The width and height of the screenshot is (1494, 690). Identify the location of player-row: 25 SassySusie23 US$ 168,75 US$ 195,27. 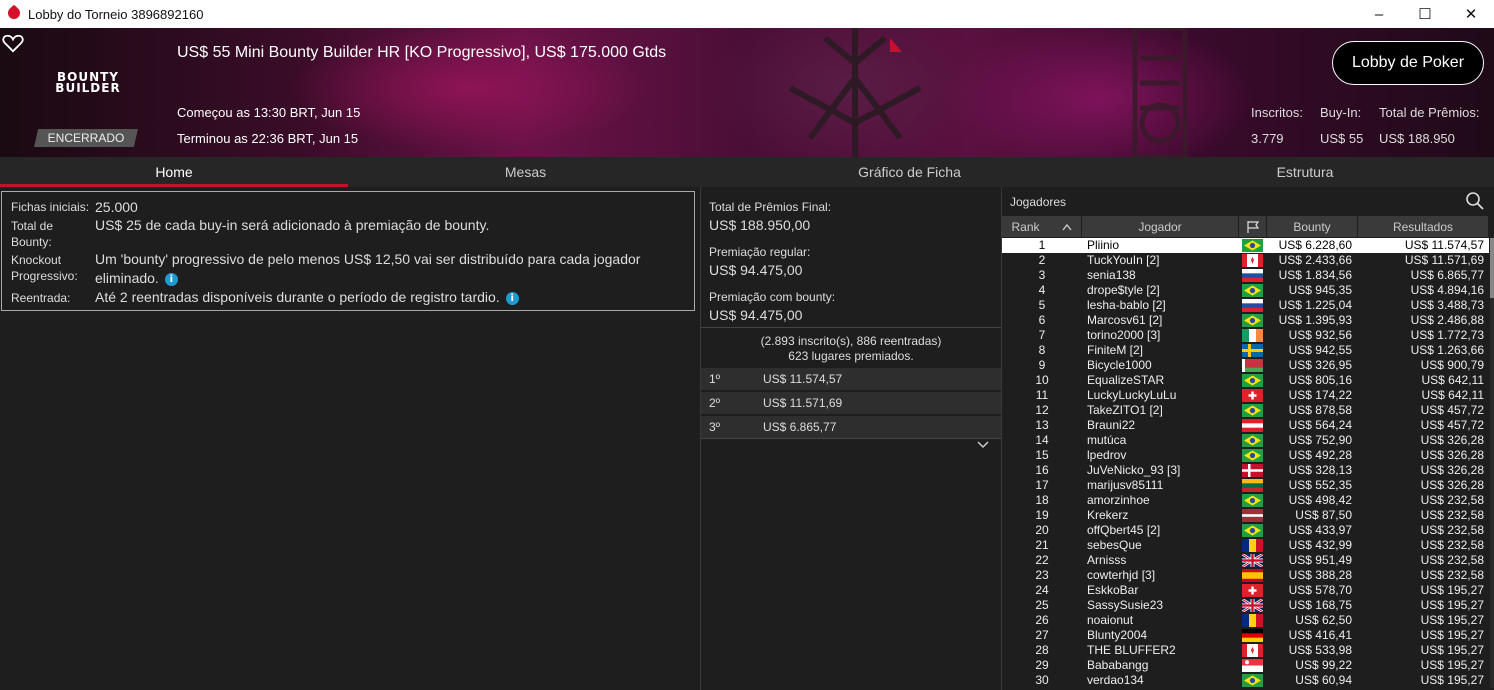
(1245, 605).